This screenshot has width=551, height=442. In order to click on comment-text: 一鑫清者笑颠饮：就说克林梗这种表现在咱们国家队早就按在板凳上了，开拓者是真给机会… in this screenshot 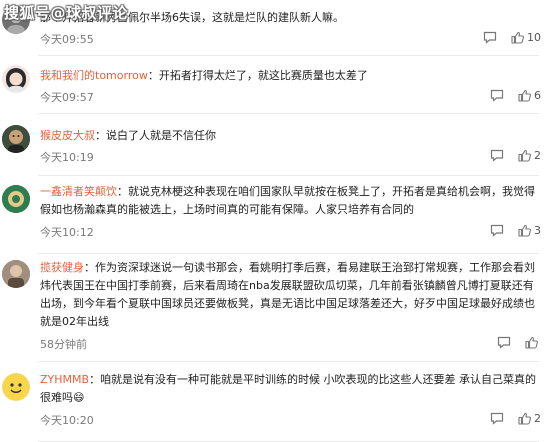, I will do `click(287, 200)`.